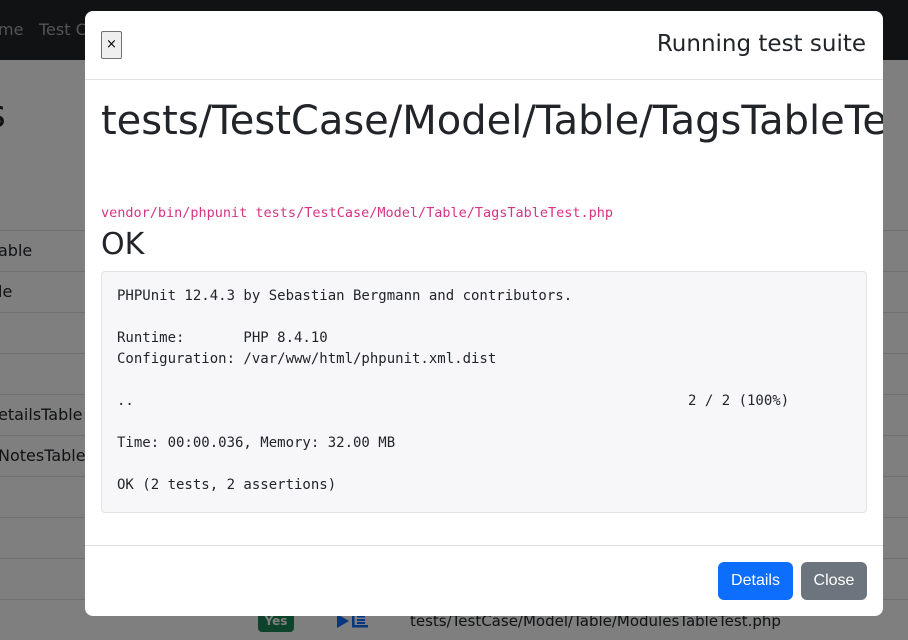 The height and width of the screenshot is (640, 908). Describe the element at coordinates (739, 401) in the screenshot. I see `output-progress-count: 2 / 2 (100%)` at that location.